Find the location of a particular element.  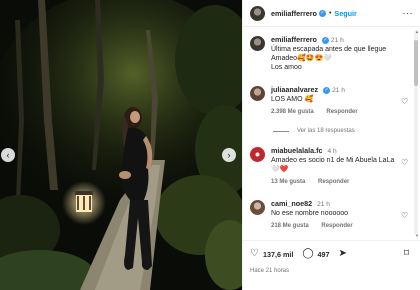

comment-text: LOS AMO 🥰 is located at coordinates (292, 99).